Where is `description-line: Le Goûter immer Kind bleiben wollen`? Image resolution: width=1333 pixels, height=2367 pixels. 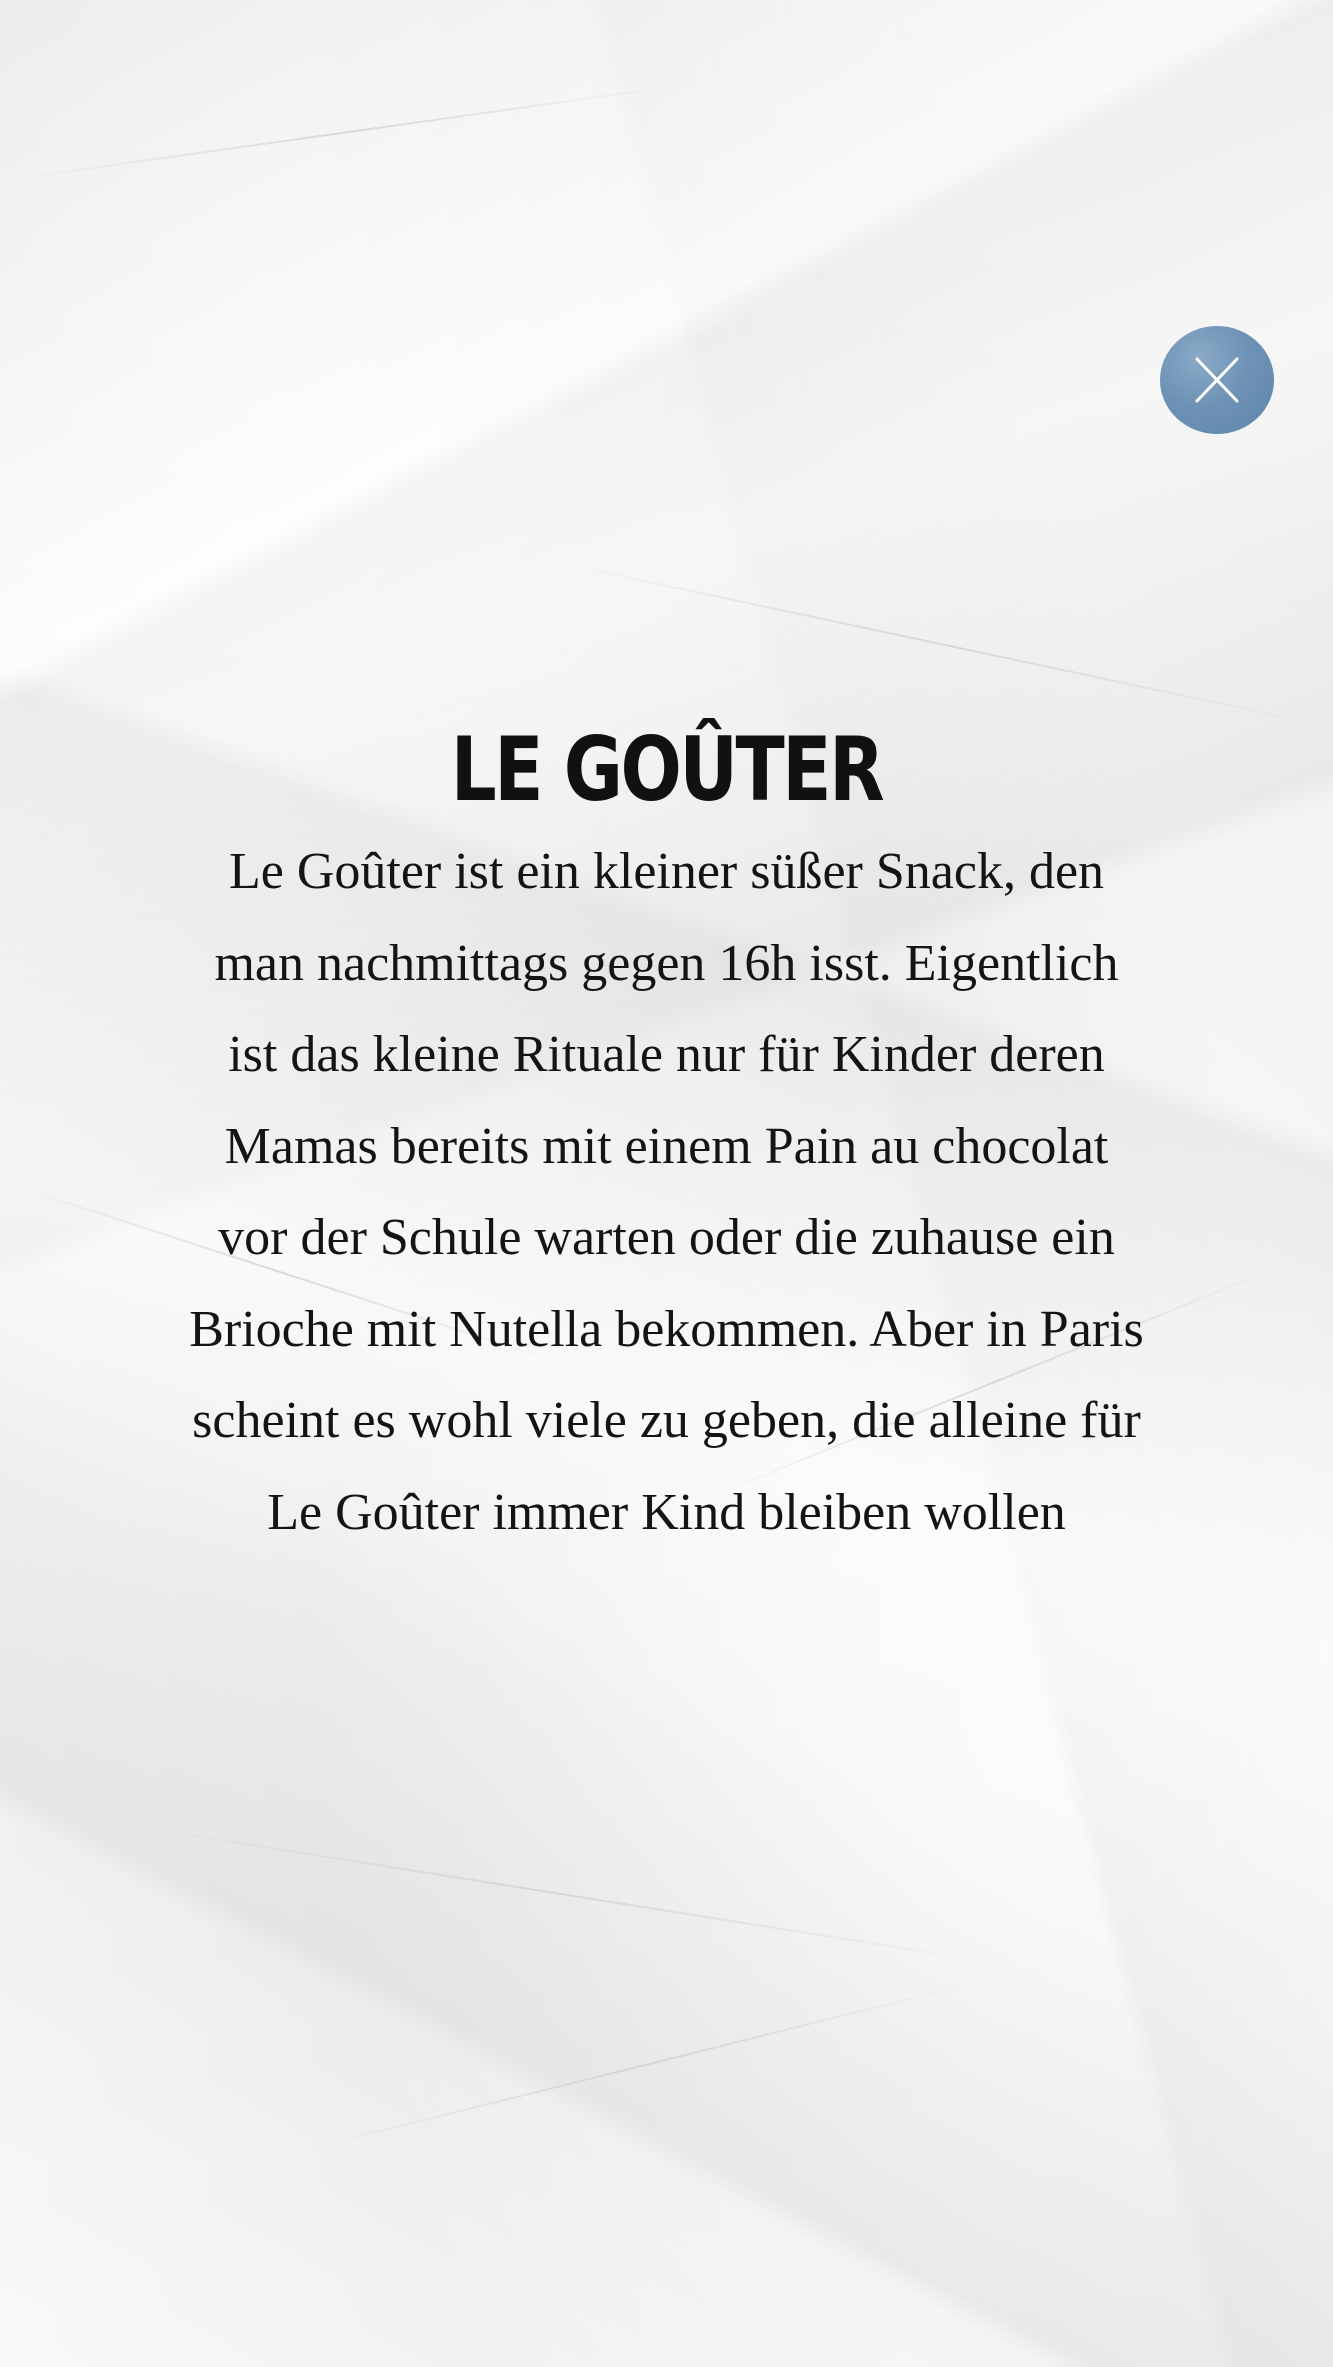
description-line: Le Goûter immer Kind bleiben wollen is located at coordinates (666, 1512).